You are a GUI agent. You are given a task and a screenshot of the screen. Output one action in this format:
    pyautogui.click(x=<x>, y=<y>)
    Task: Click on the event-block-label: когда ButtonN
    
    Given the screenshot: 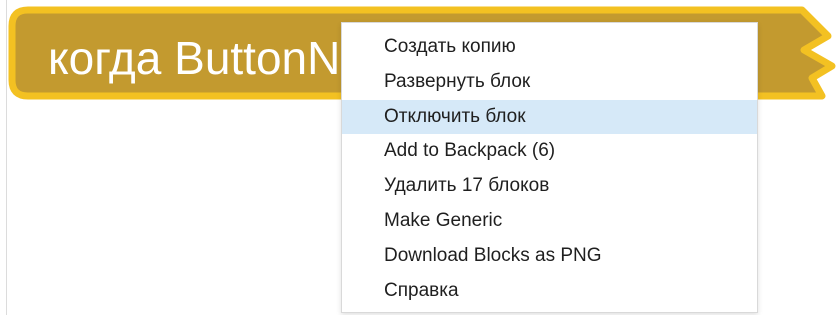 What is the action you would take?
    pyautogui.click(x=194, y=58)
    